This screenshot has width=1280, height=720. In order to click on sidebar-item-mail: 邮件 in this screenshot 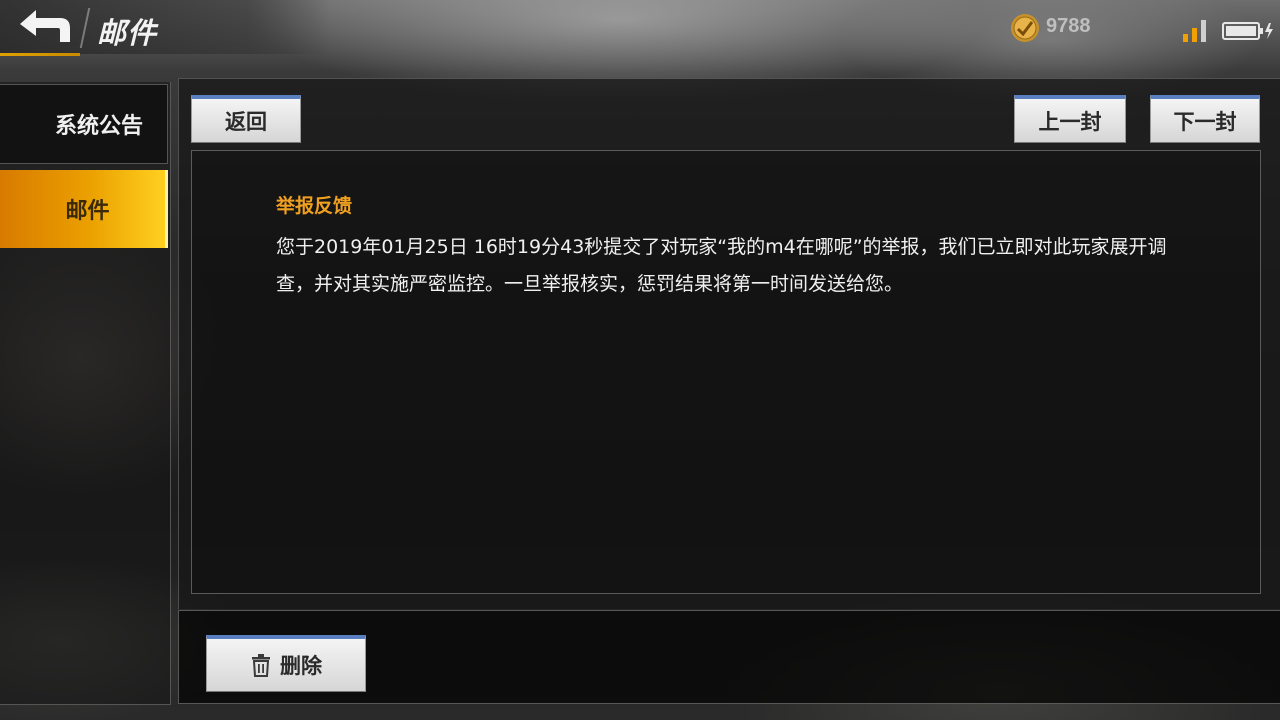, I will do `click(84, 209)`.